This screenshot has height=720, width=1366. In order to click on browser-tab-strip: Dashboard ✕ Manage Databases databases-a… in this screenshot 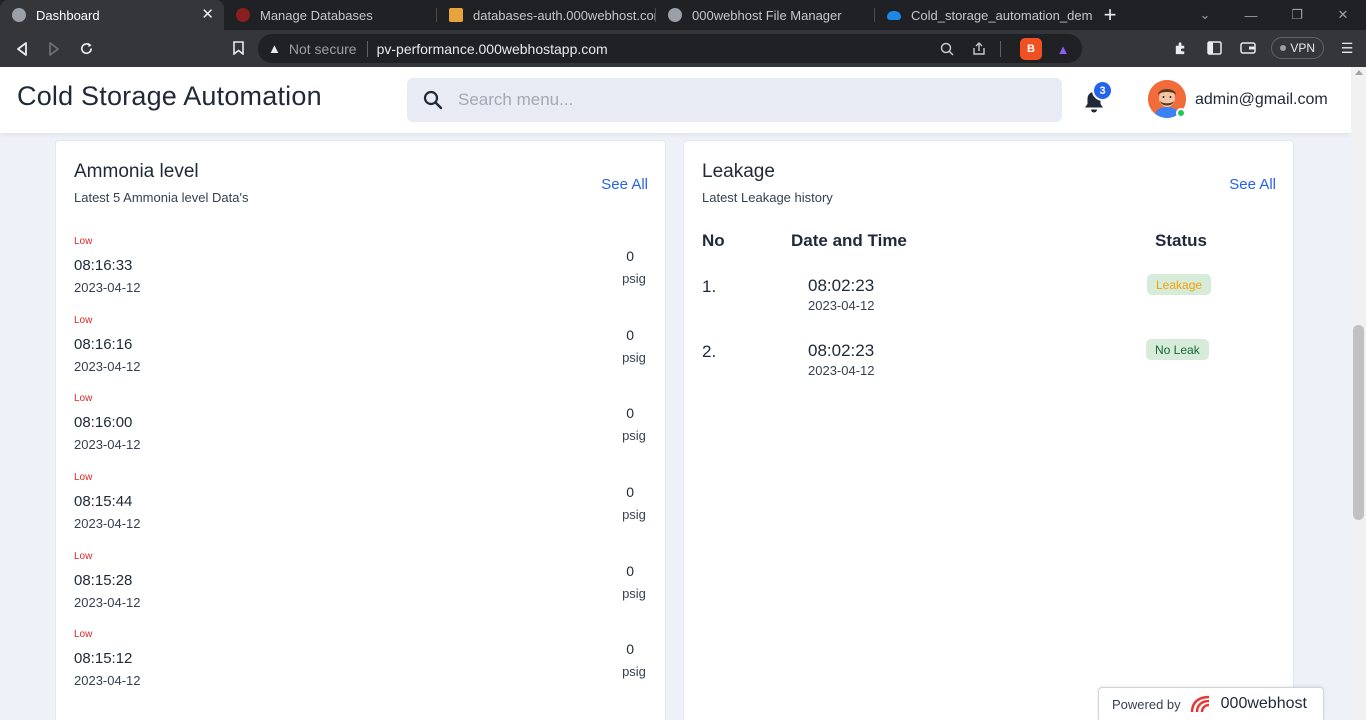, I will do `click(683, 15)`.